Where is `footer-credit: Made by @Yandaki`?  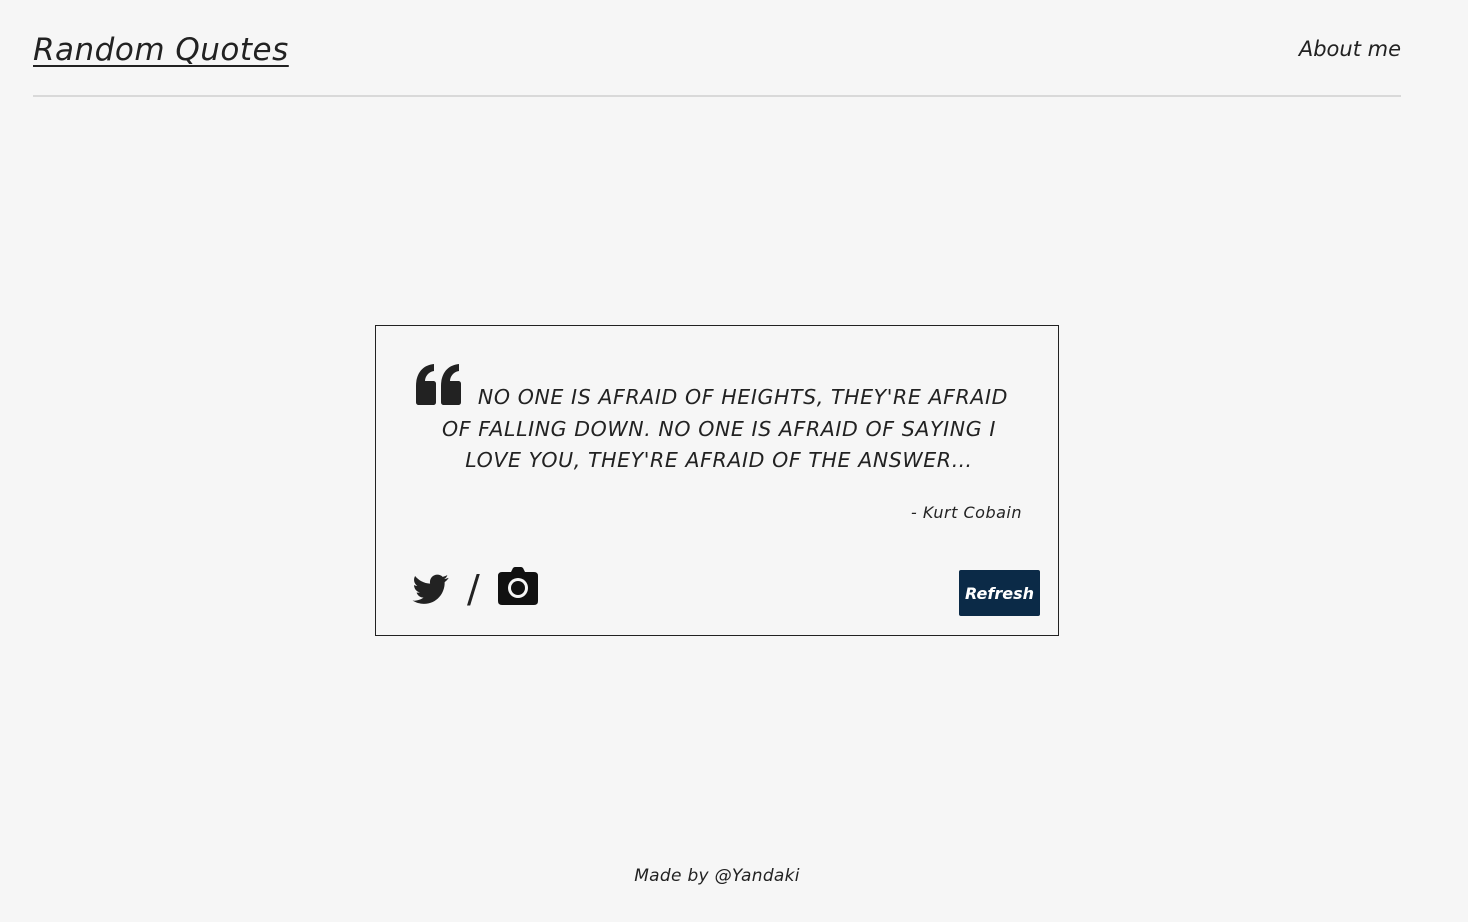
footer-credit: Made by @Yandaki is located at coordinates (717, 876).